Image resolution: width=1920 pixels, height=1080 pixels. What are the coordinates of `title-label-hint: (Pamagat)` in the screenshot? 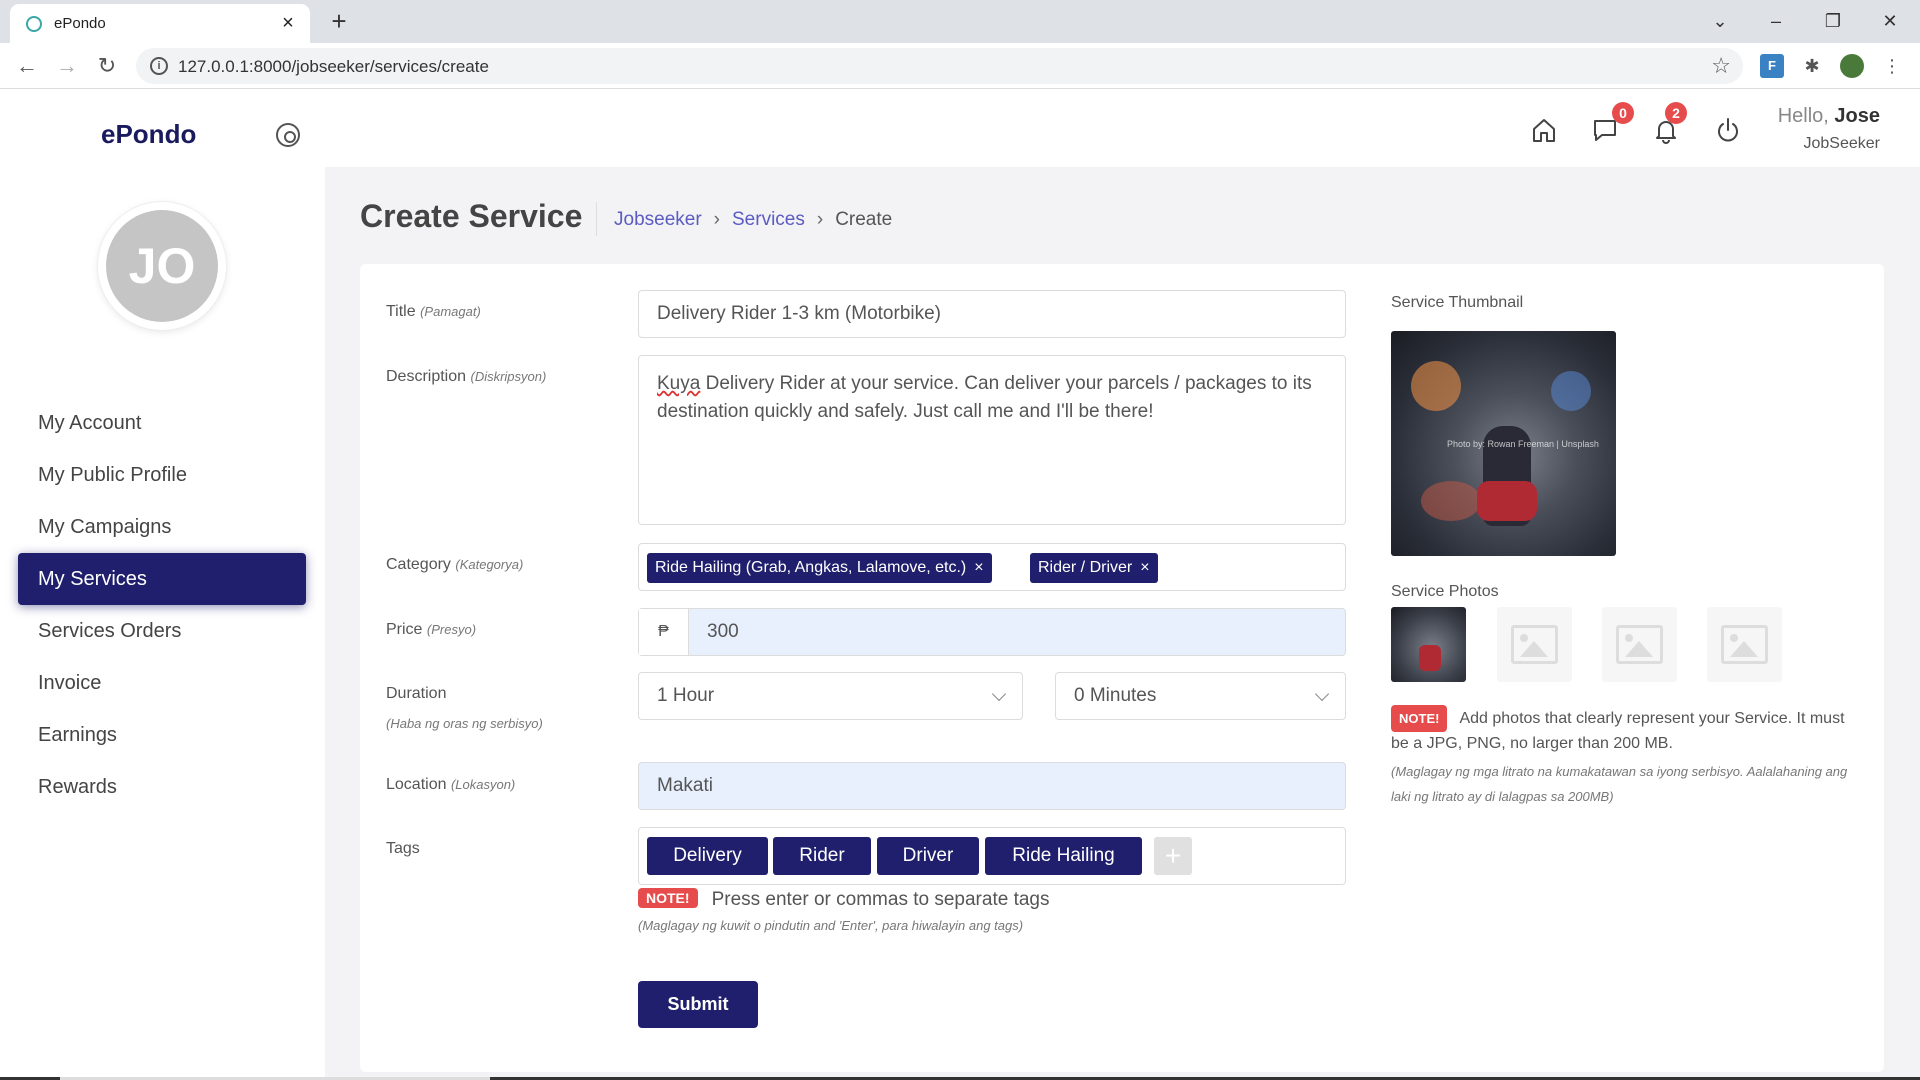 It's located at (450, 311).